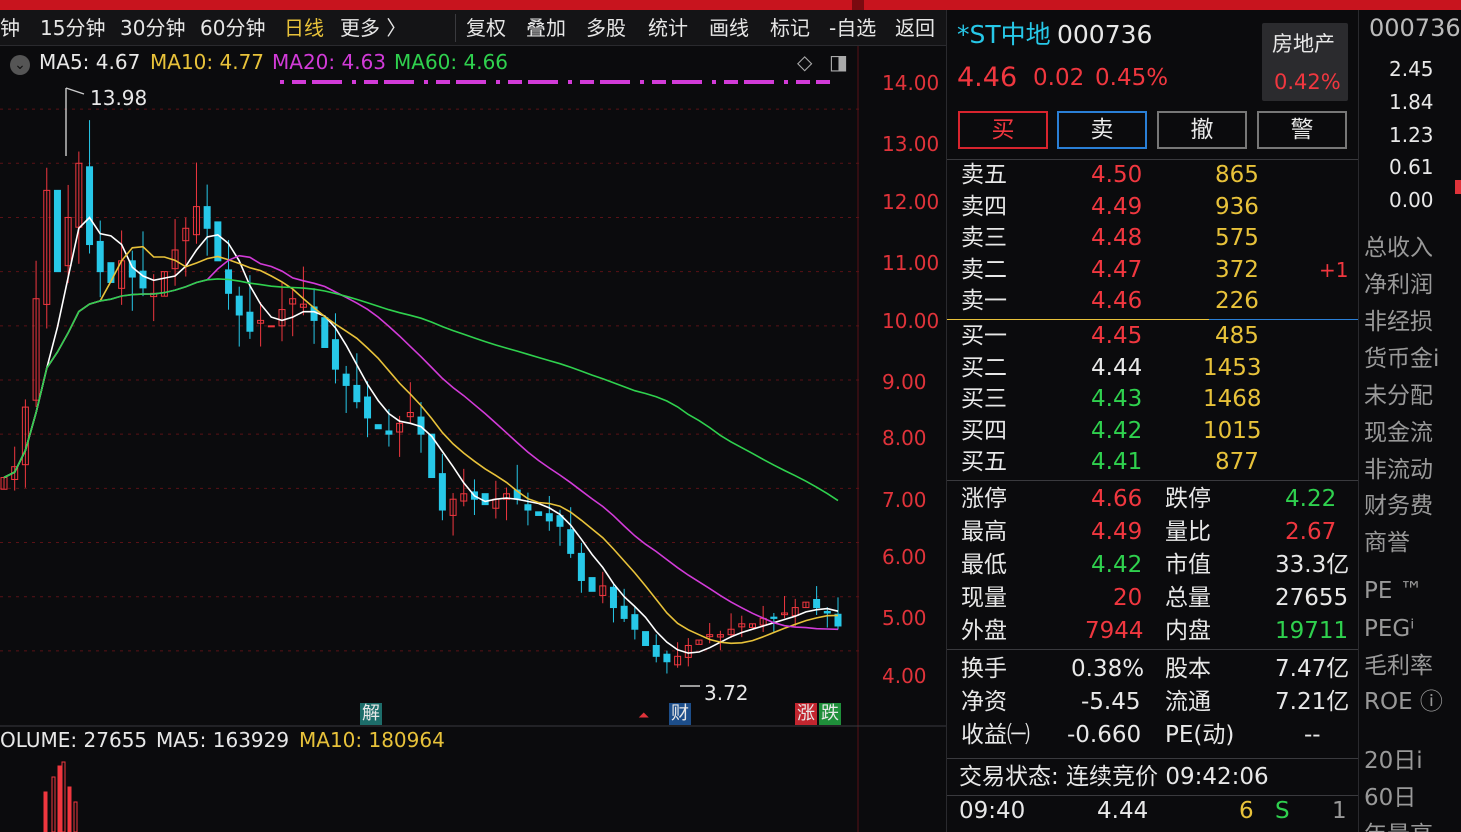  Describe the element at coordinates (606, 28) in the screenshot. I see `multi-stock-button: 多股` at that location.